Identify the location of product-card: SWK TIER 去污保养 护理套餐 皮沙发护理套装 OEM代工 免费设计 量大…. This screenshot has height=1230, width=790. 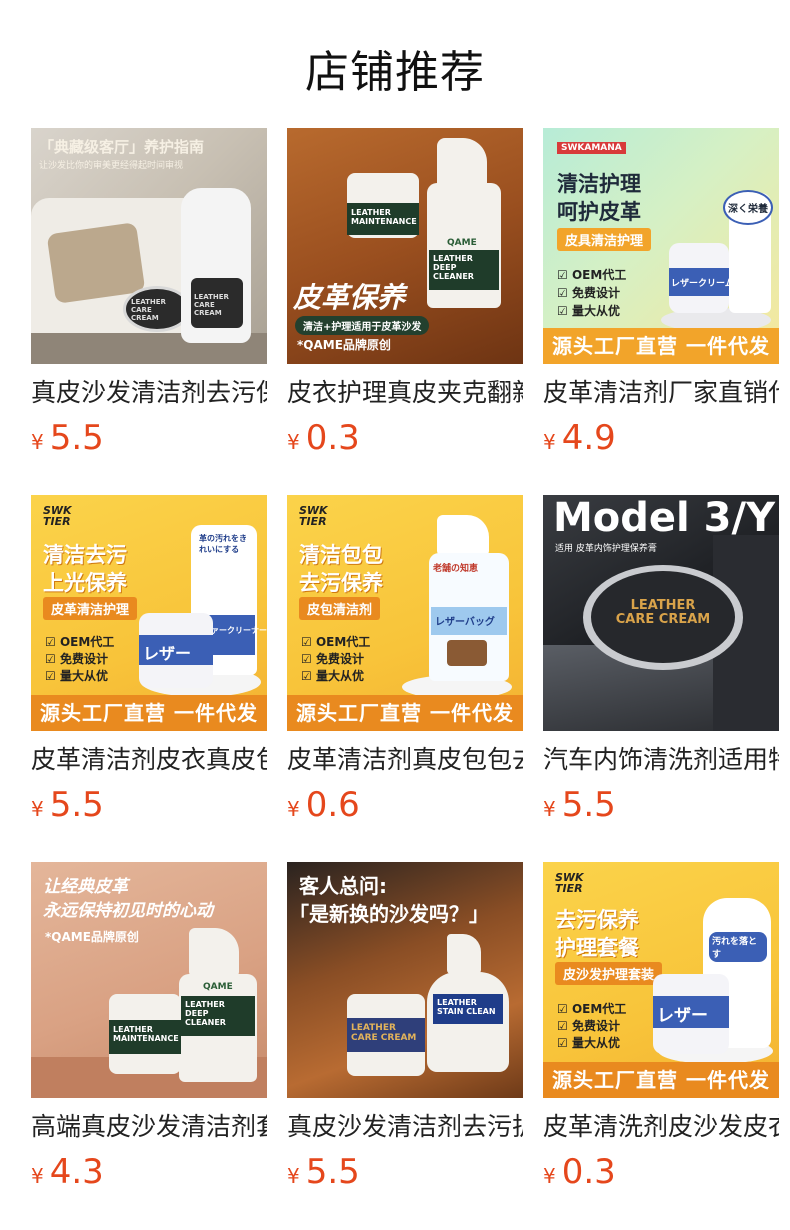
(661, 1027).